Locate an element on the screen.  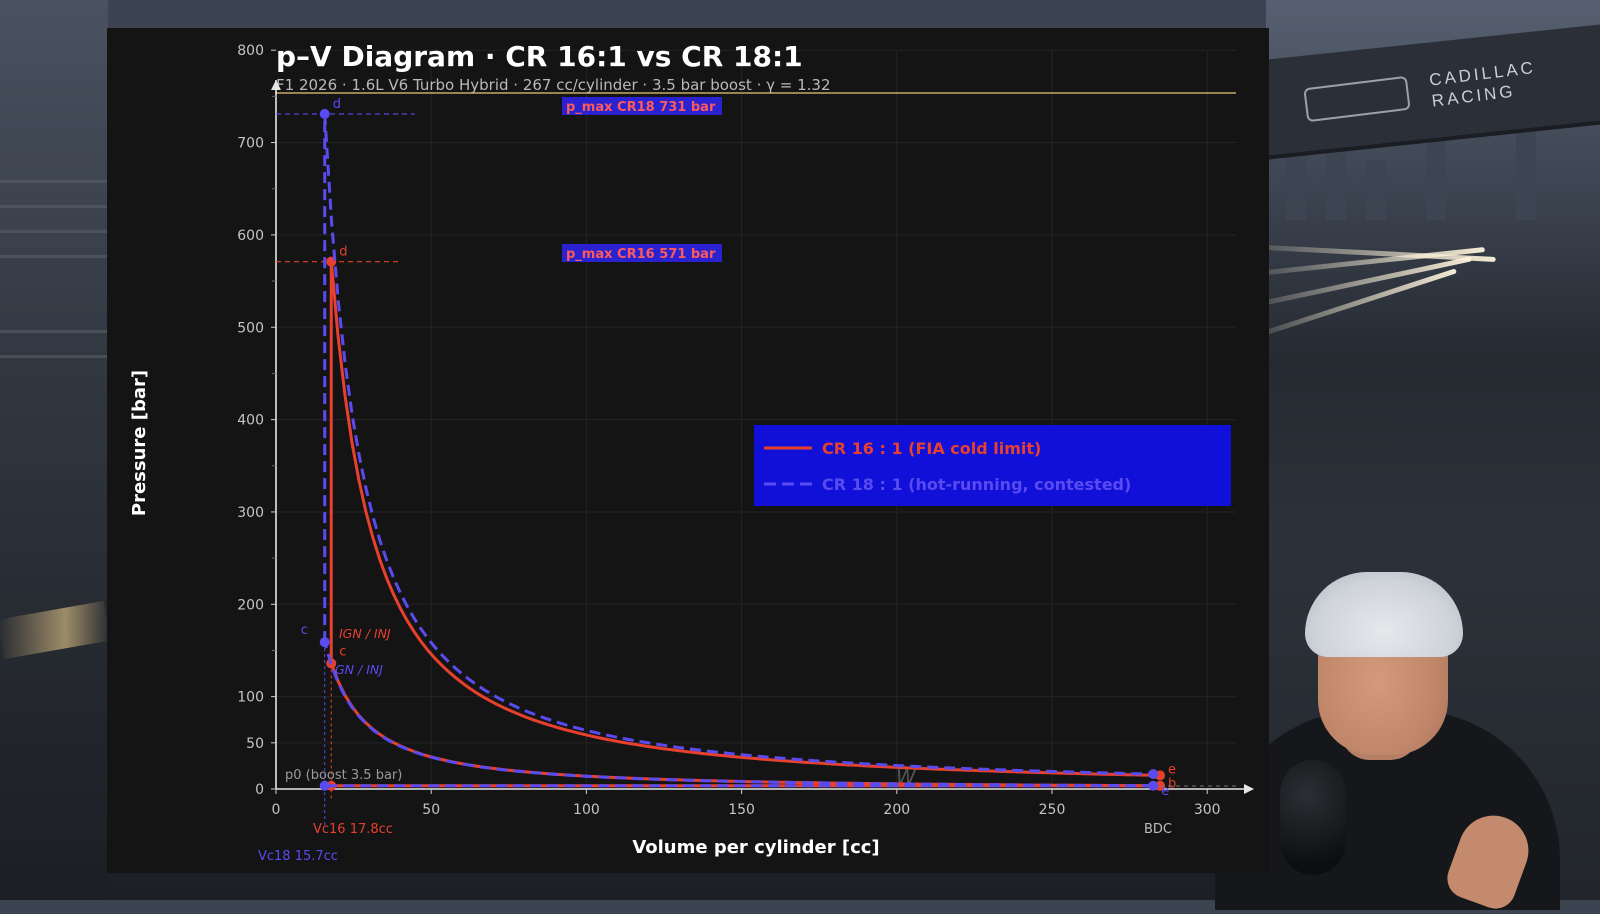
y-tick-label: 0 is located at coordinates (259, 790).